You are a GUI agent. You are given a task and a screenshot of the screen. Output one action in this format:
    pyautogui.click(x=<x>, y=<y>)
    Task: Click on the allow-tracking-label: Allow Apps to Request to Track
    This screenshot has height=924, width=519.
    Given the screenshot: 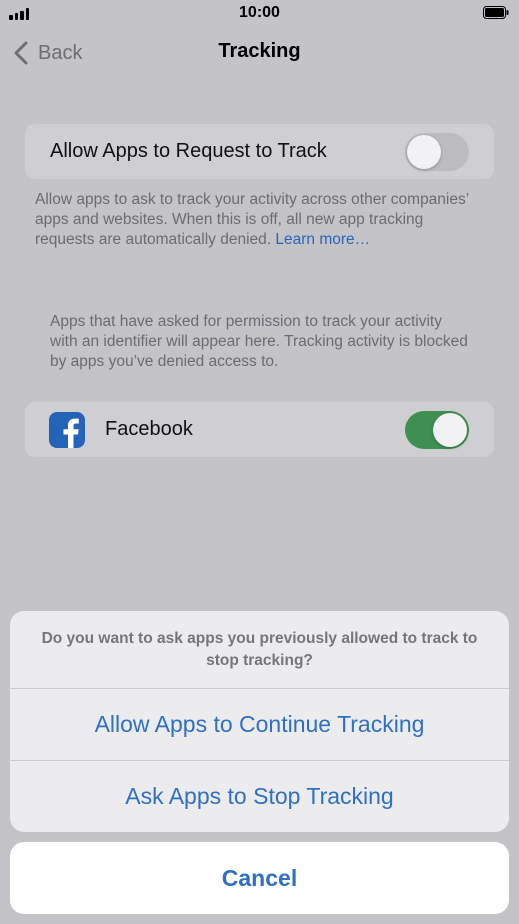 What is the action you would take?
    pyautogui.click(x=188, y=151)
    